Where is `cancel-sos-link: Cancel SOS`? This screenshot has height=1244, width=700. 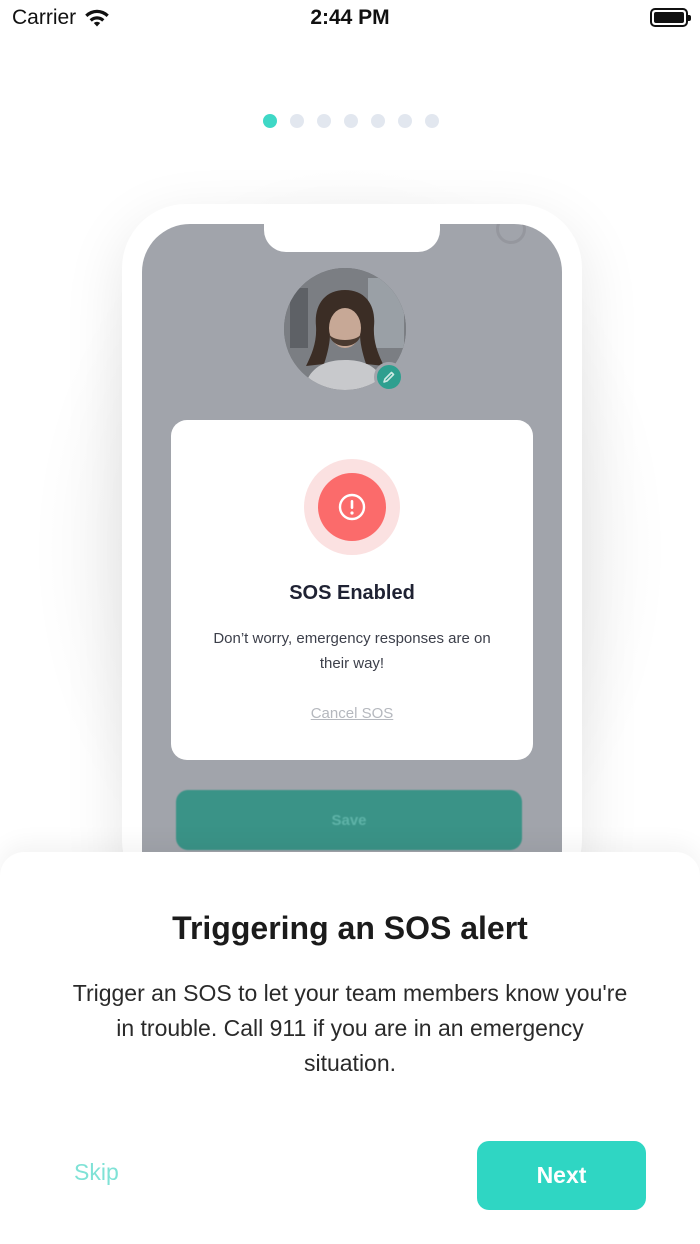
cancel-sos-link: Cancel SOS is located at coordinates (352, 713).